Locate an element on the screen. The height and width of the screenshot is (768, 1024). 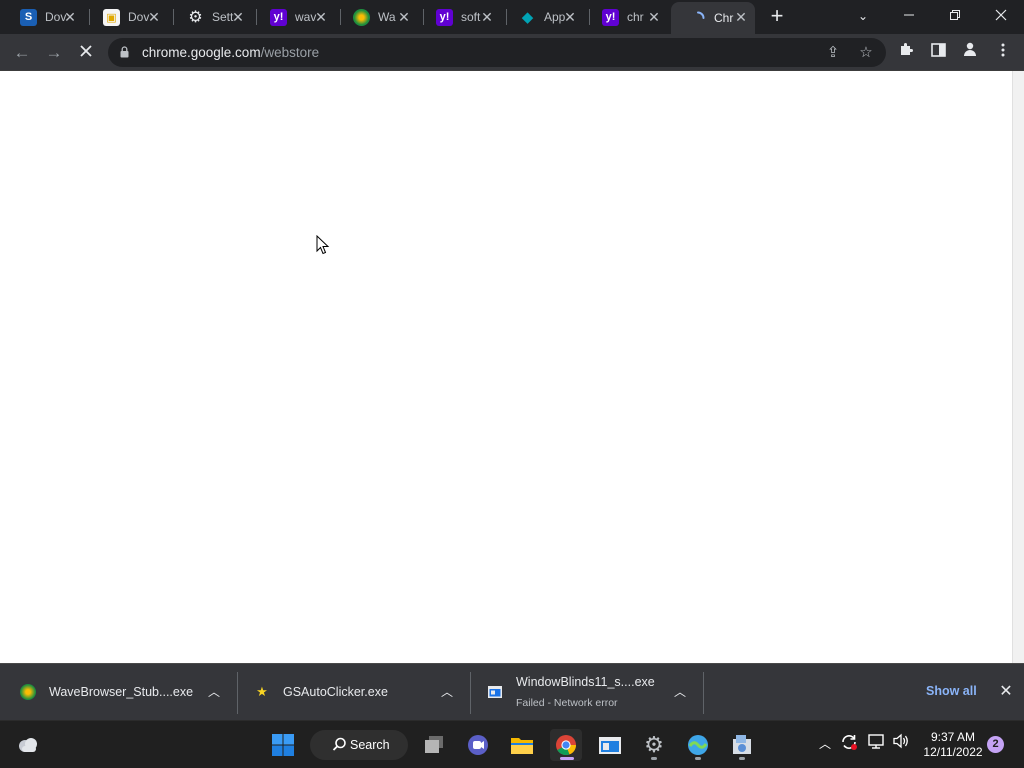
kebab-menu-icon is located at coordinates (1003, 53).